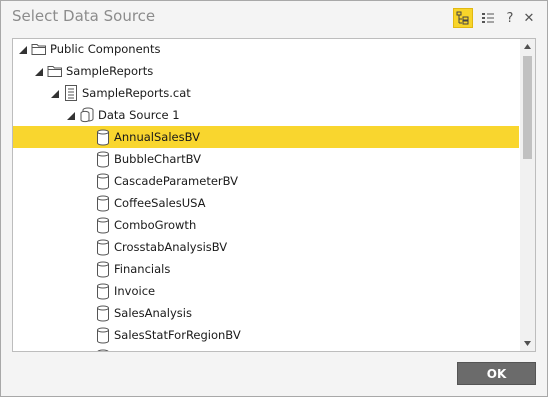 The height and width of the screenshot is (397, 548). I want to click on tree-item: SalesStatForRegionBV, so click(266, 335).